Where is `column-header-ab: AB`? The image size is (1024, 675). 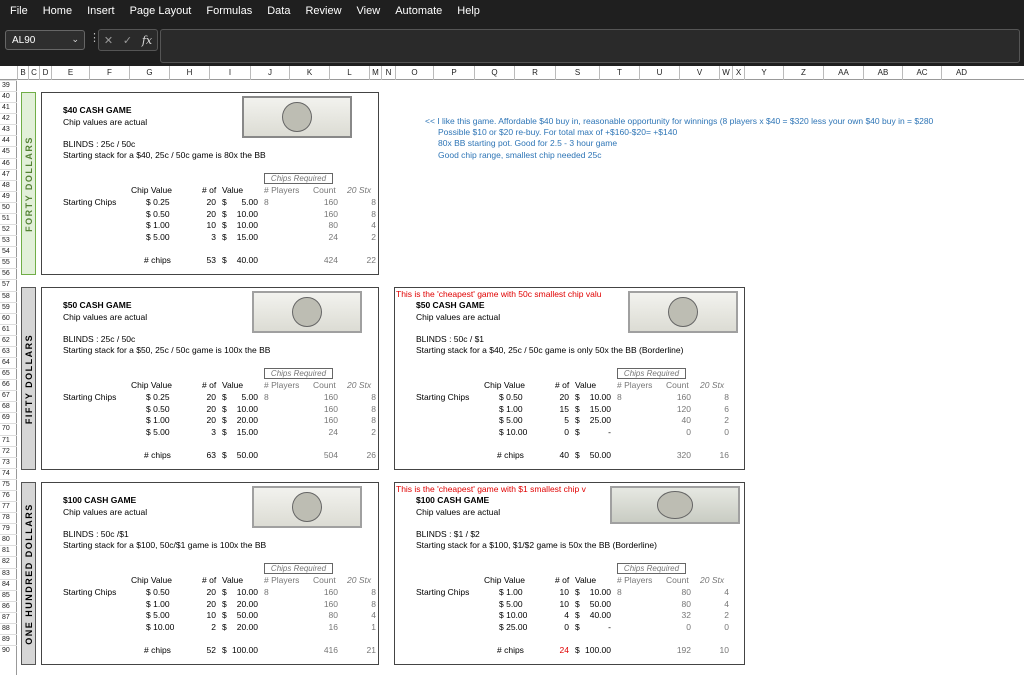
column-header-ab: AB is located at coordinates (882, 73).